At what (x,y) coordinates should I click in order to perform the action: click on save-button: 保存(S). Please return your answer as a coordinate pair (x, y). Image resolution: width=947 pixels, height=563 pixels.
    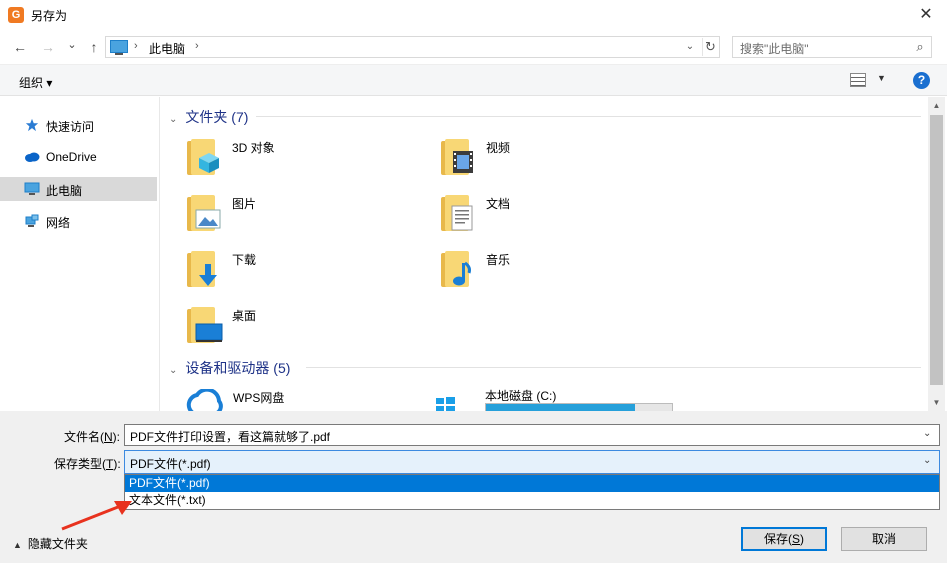
    Looking at the image, I should click on (784, 539).